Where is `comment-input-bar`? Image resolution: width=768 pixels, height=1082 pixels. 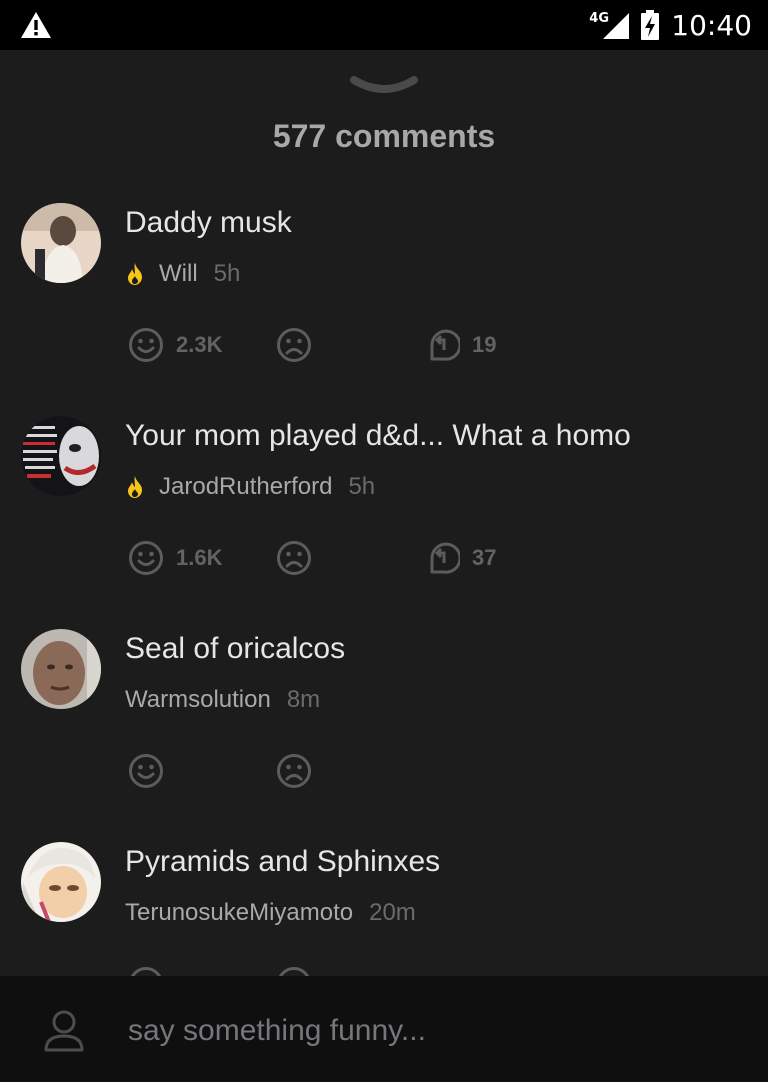 comment-input-bar is located at coordinates (384, 1029).